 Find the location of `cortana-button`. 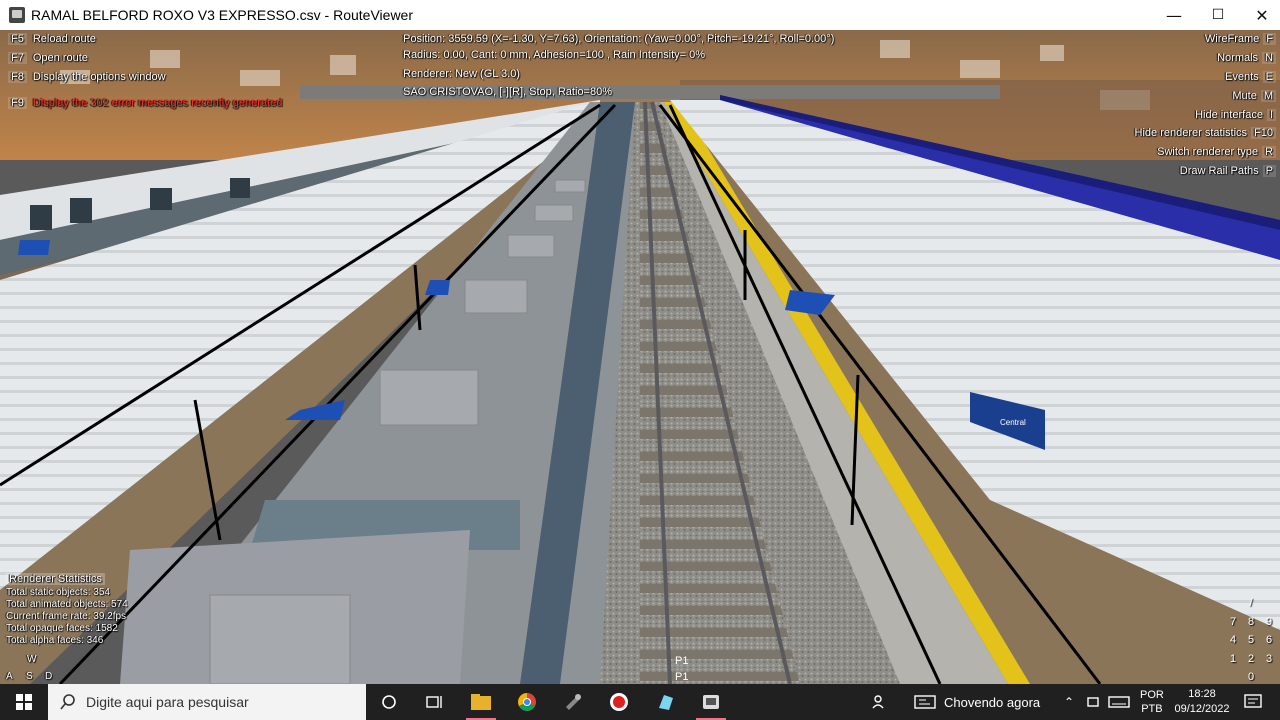

cortana-button is located at coordinates (389, 702).